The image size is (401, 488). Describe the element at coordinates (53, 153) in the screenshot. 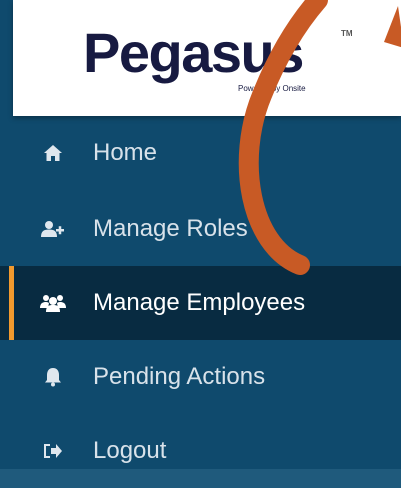

I see `home-icon` at that location.